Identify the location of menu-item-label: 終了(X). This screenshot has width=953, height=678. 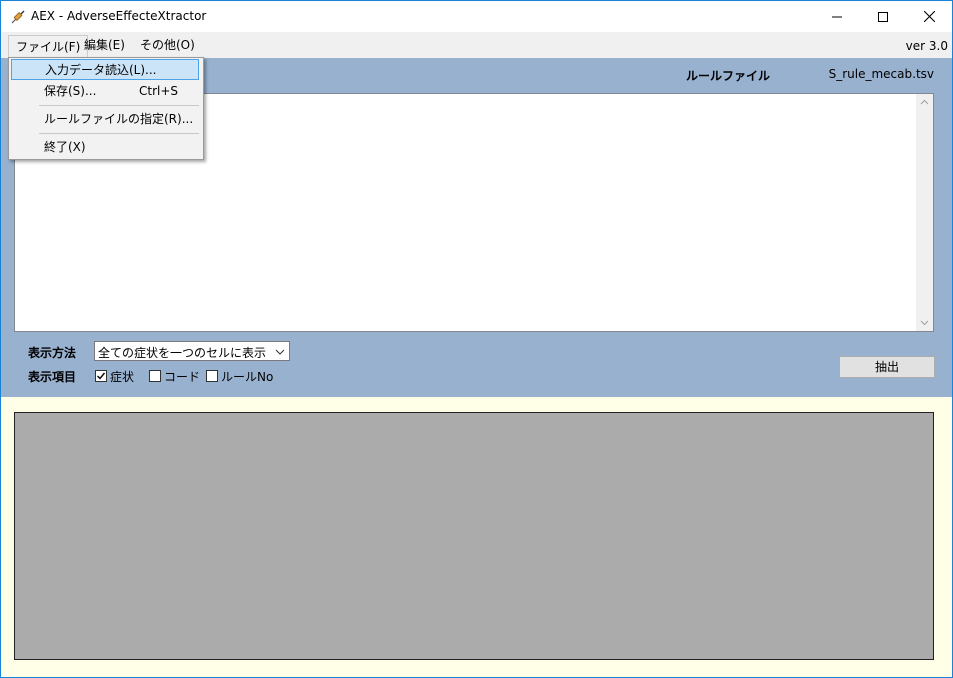
(65, 147).